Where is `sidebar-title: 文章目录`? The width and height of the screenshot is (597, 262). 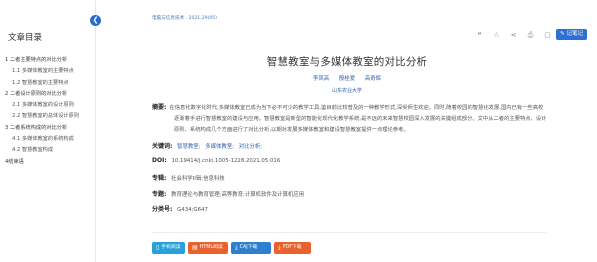 sidebar-title: 文章目录 is located at coordinates (25, 38).